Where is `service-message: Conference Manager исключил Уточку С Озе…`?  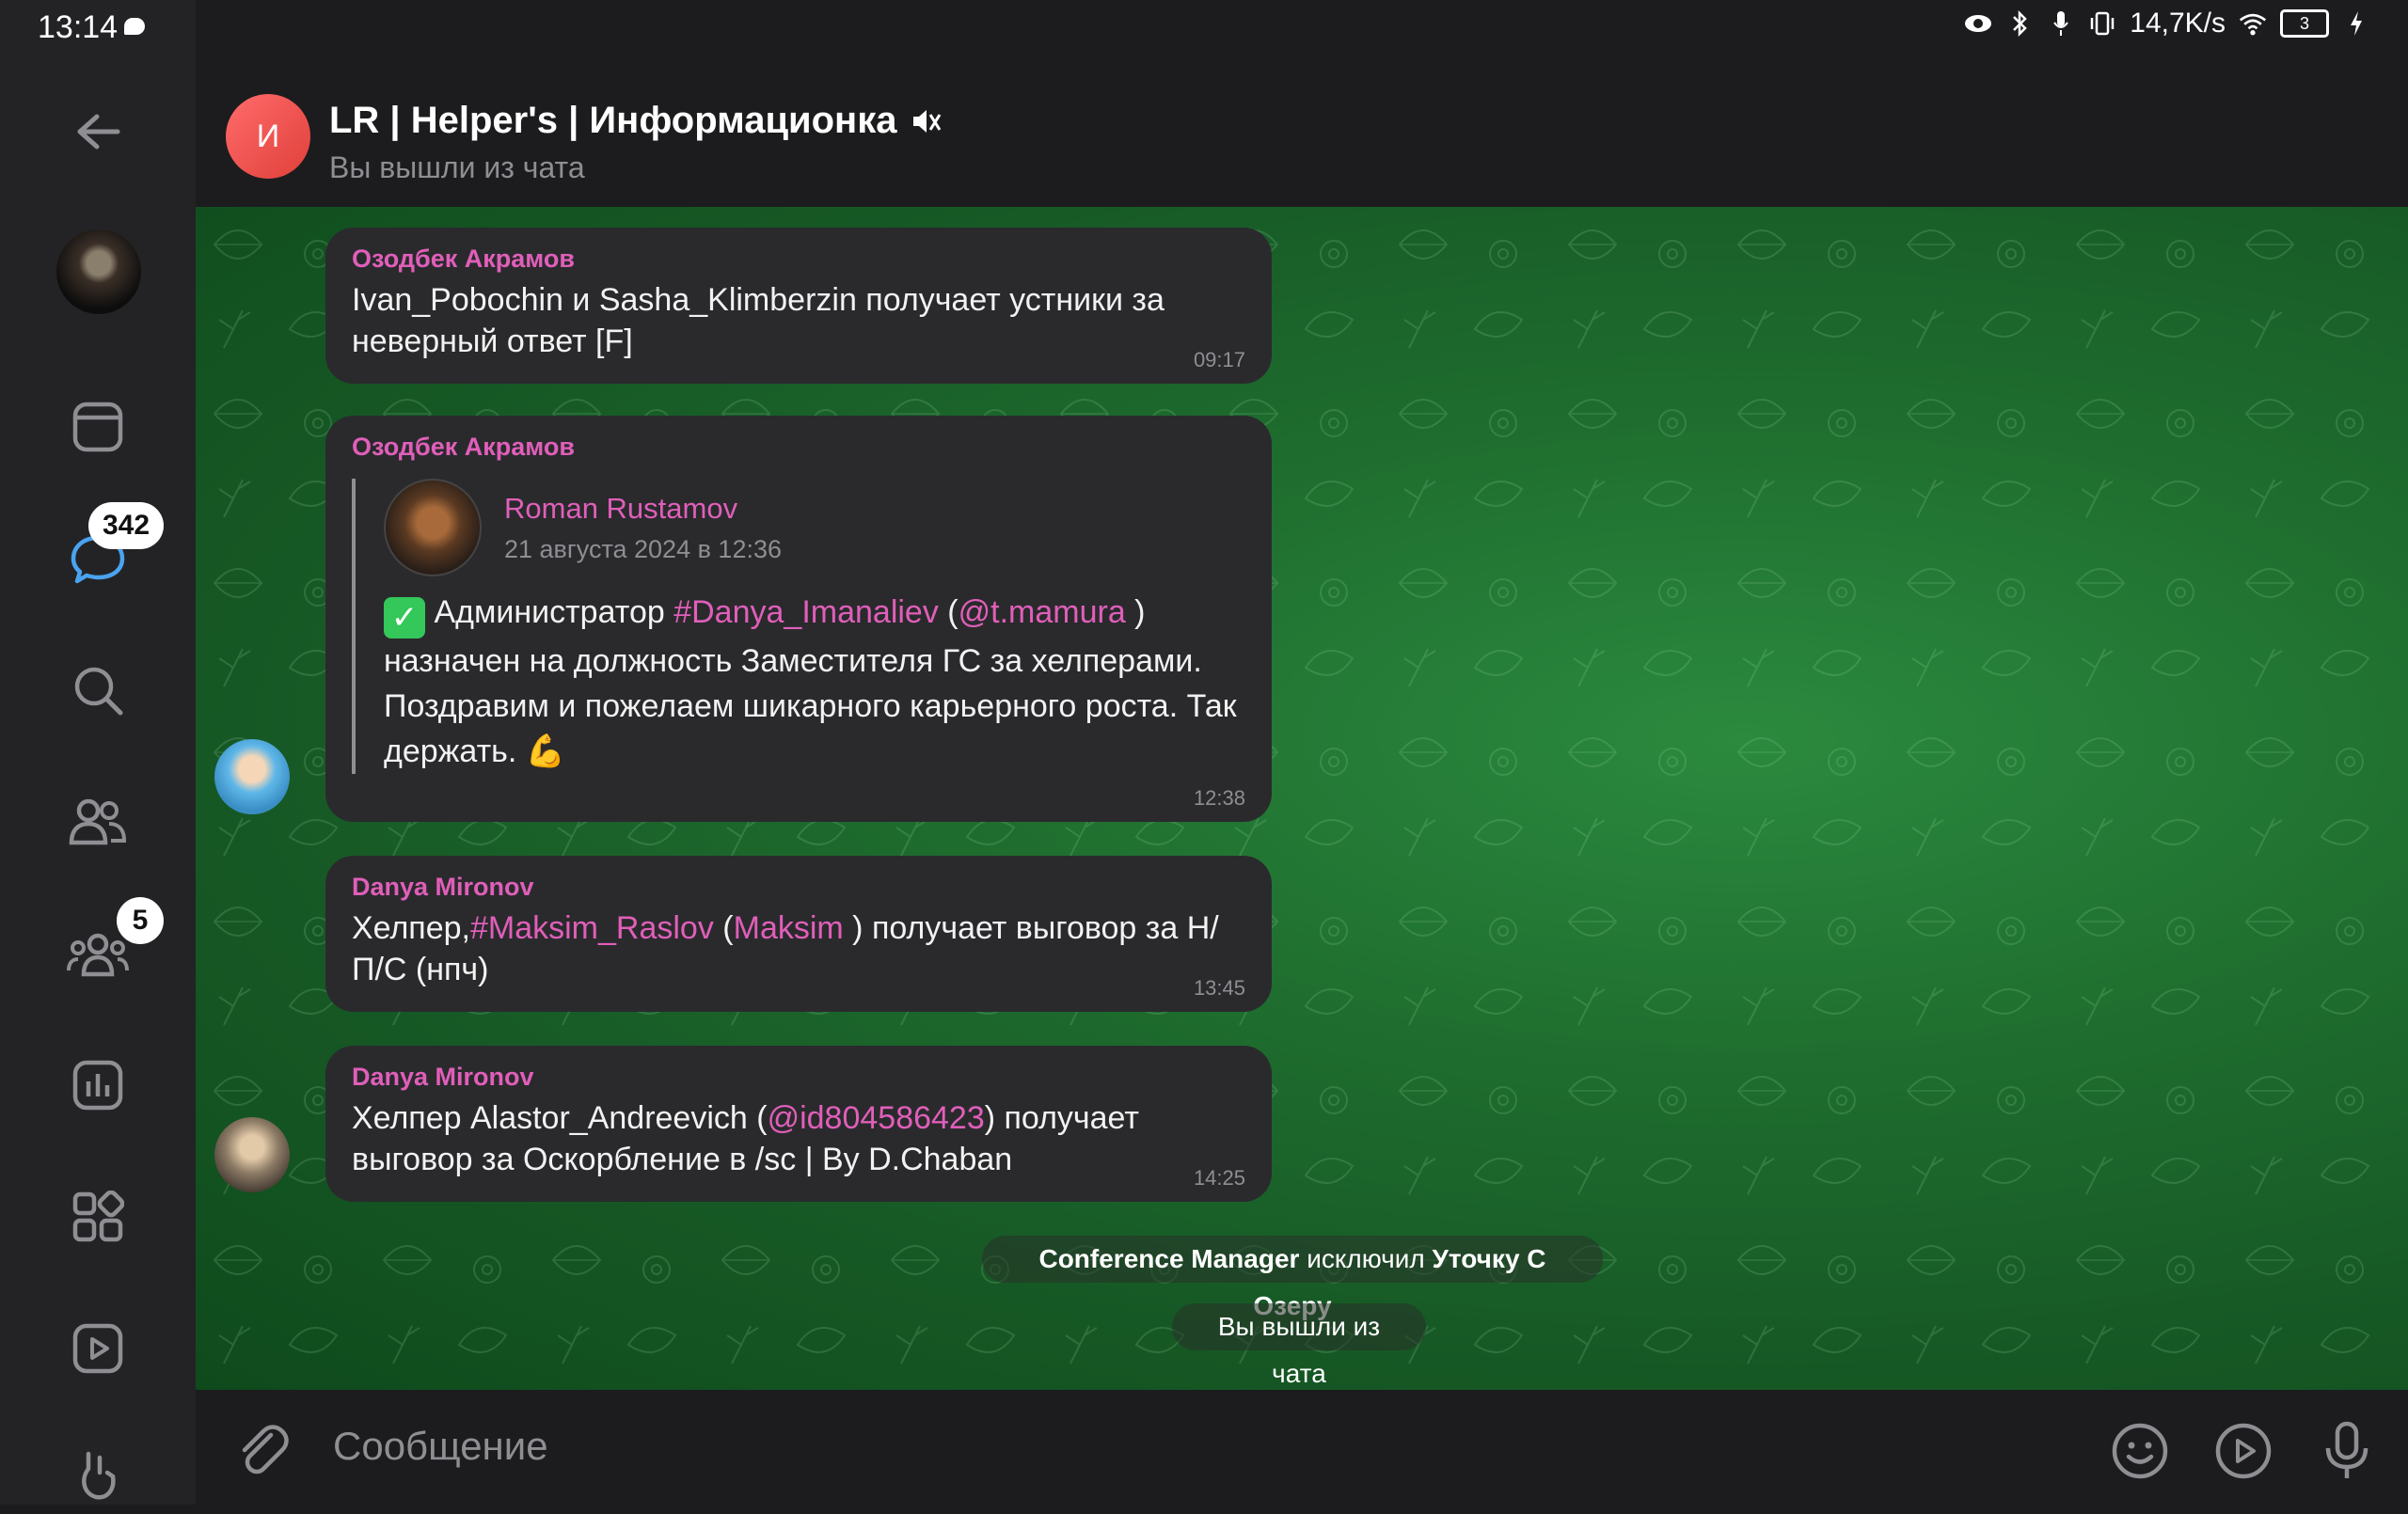
service-message: Conference Manager исключил Уточку С Озе… is located at coordinates (1293, 1278).